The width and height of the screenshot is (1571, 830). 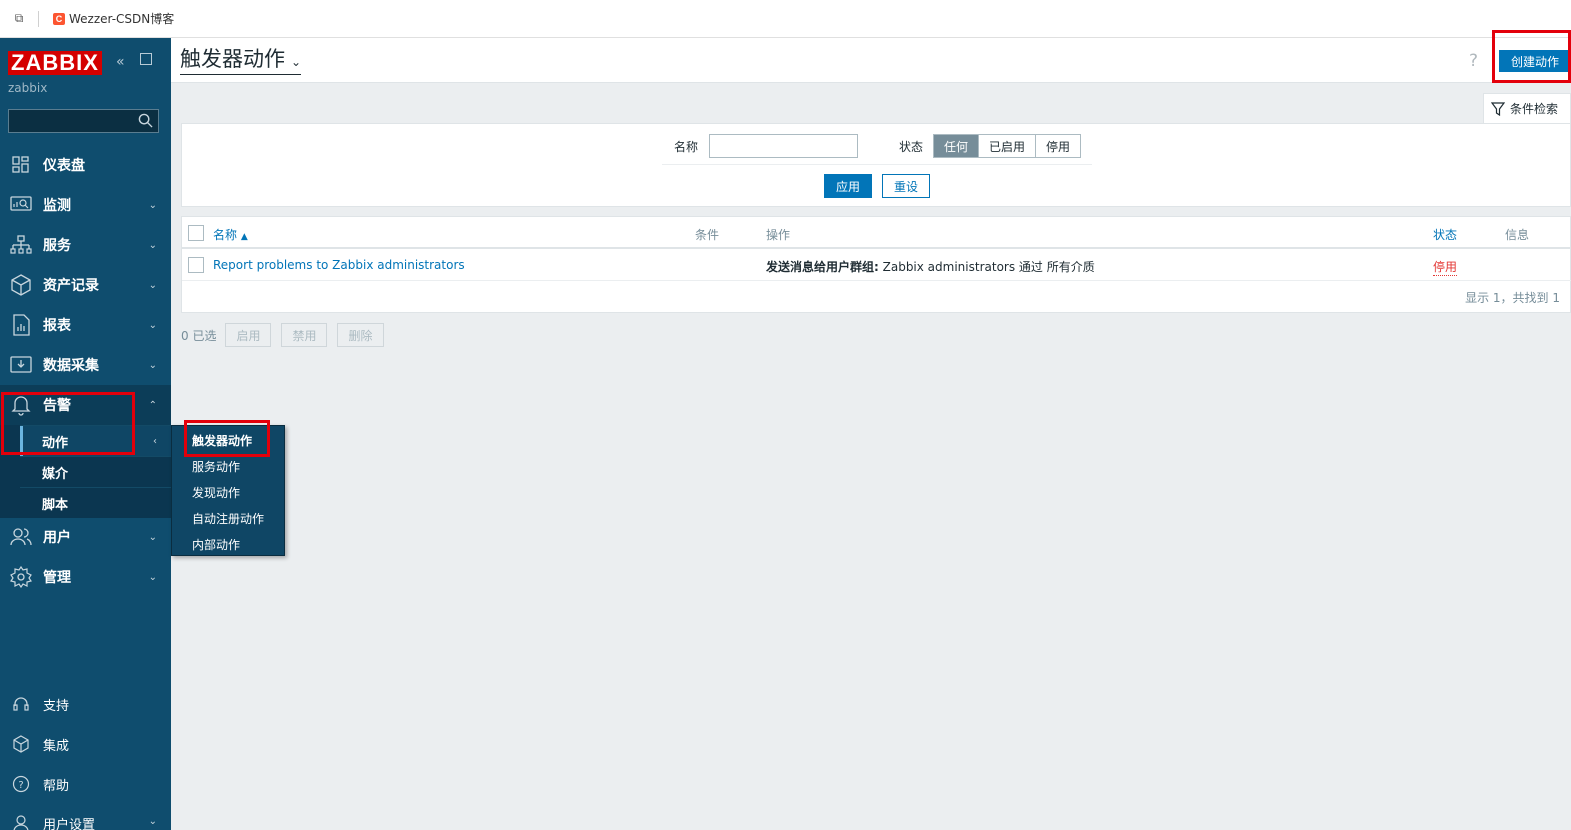 I want to click on sidebar-subitem-label: 媒介, so click(x=55, y=474).